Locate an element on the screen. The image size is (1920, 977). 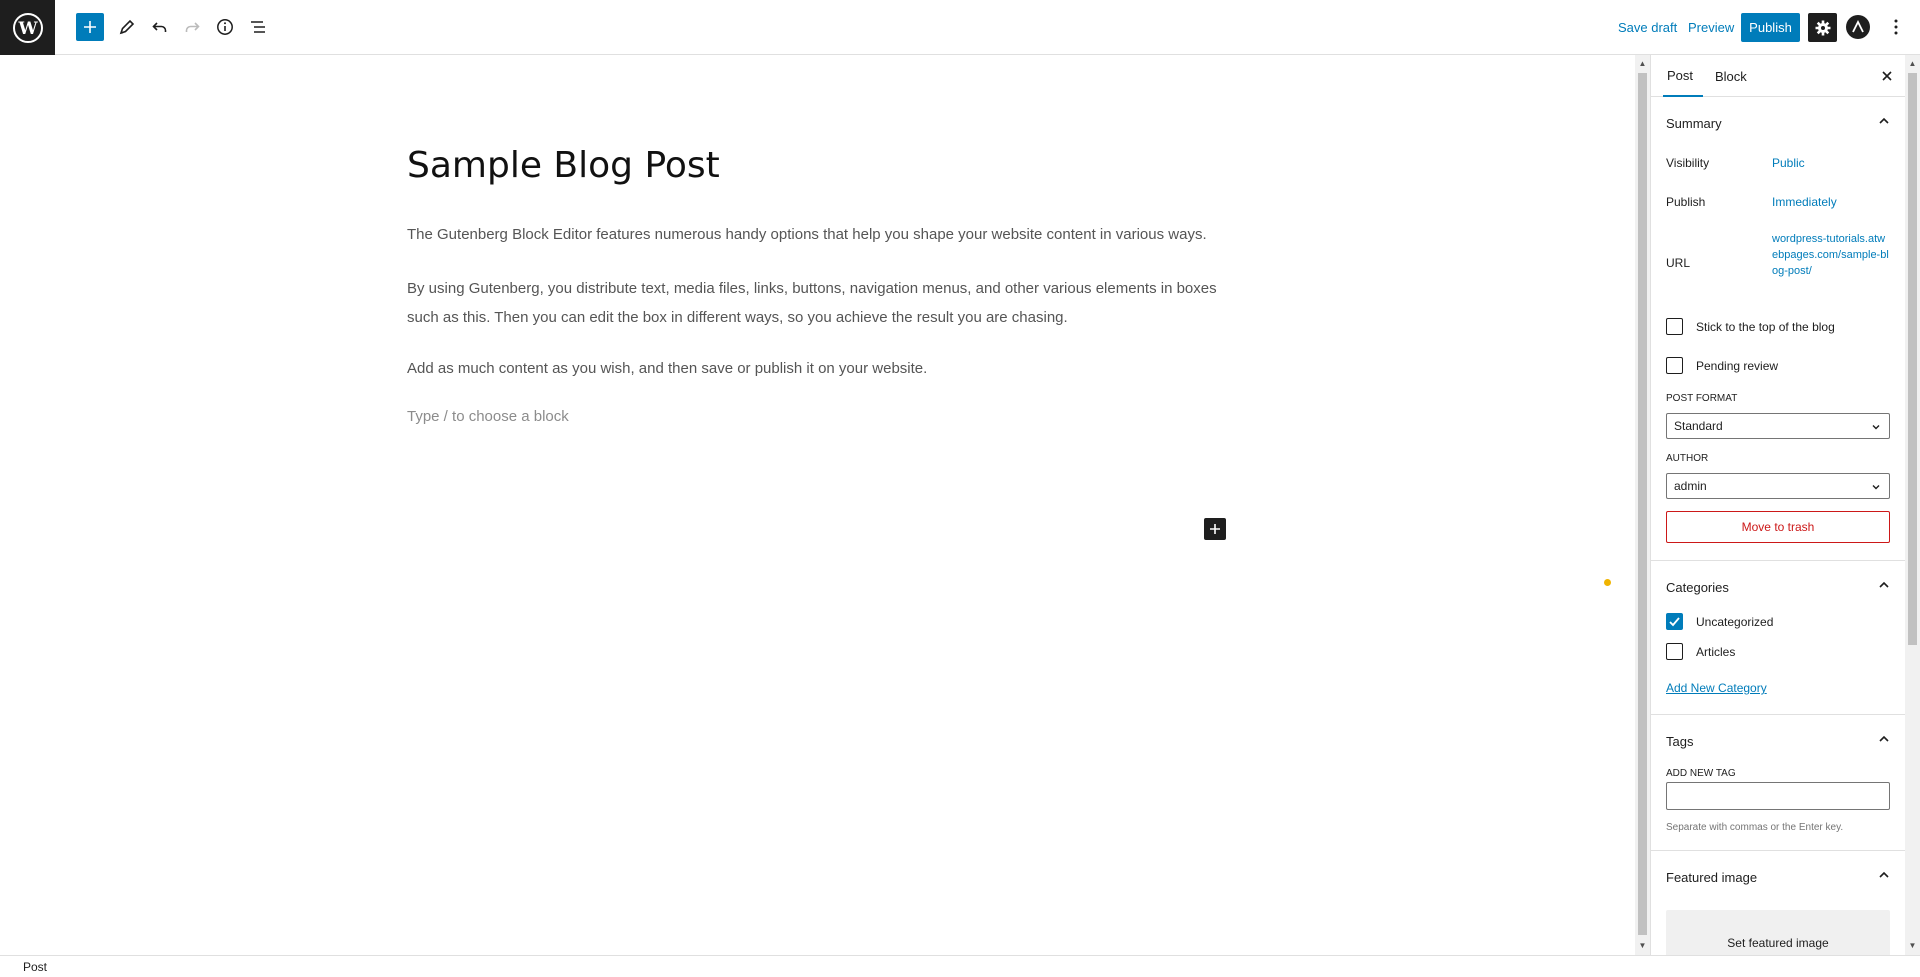
list-view-button is located at coordinates (258, 27).